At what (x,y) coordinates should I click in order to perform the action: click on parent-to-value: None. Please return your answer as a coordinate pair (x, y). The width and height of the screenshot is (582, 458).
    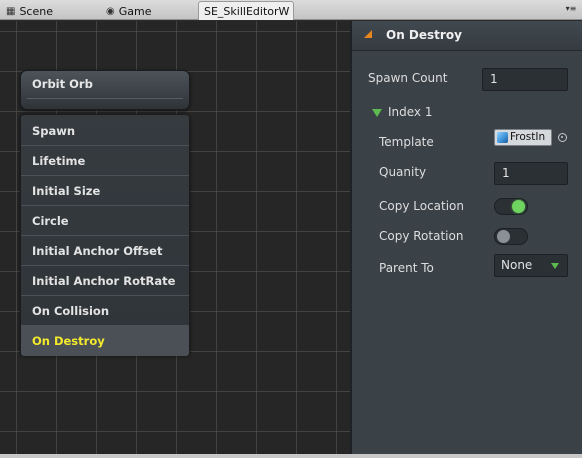
    Looking at the image, I should click on (517, 265).